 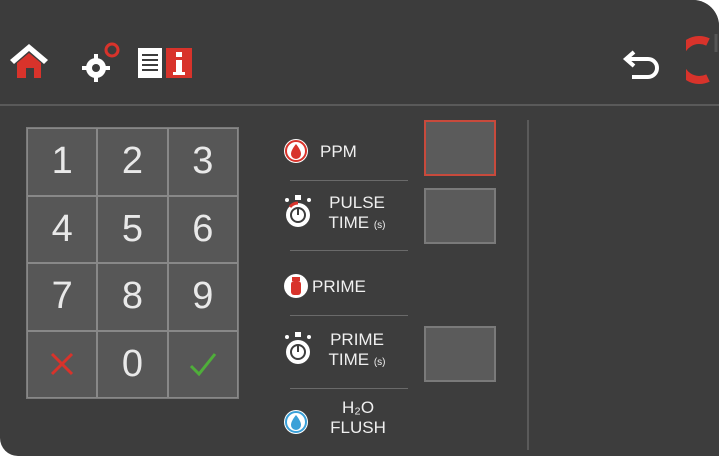 What do you see at coordinates (357, 222) in the screenshot?
I see `pulse-time-line2: TIME (s)` at bounding box center [357, 222].